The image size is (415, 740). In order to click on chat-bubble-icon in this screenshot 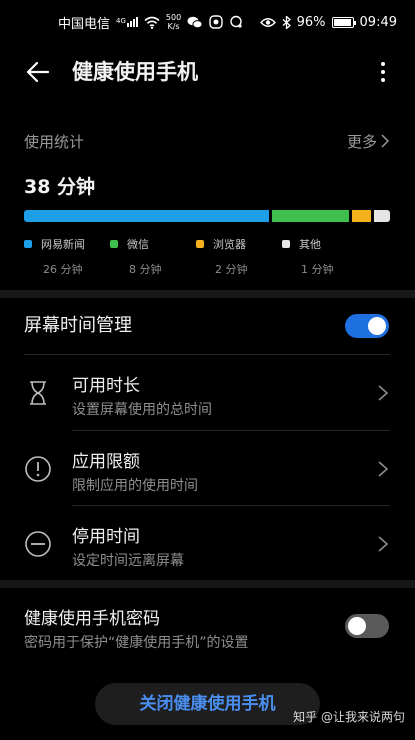, I will do `click(236, 21)`.